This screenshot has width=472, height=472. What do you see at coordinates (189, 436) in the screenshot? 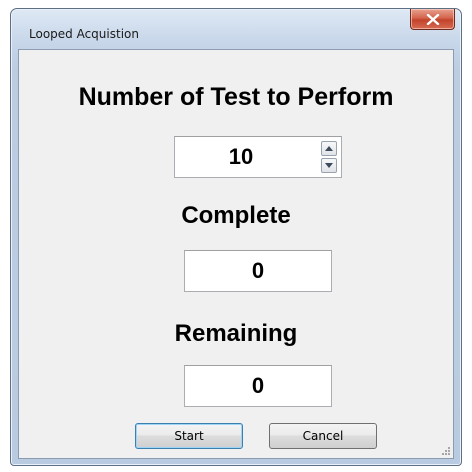
I see `start-button: Start` at bounding box center [189, 436].